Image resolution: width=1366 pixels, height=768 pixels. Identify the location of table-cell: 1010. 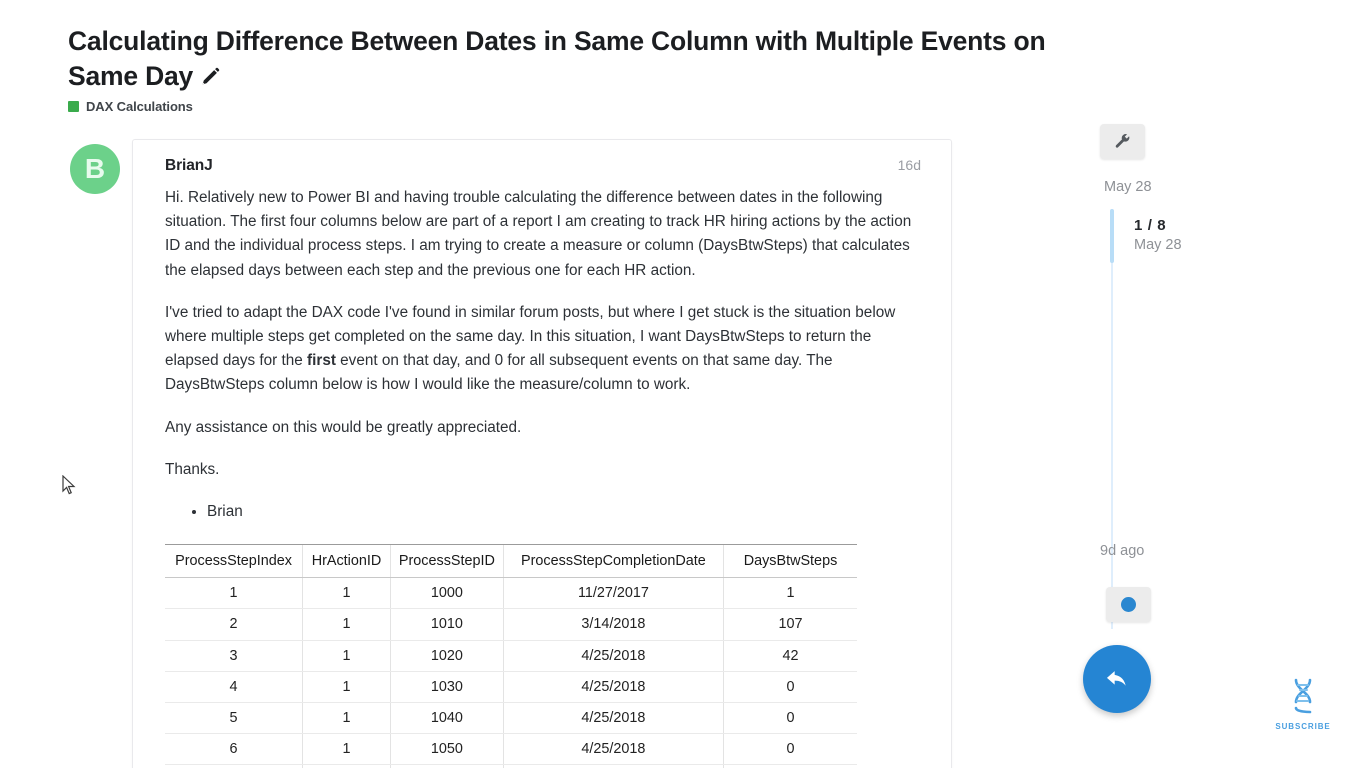
(446, 624).